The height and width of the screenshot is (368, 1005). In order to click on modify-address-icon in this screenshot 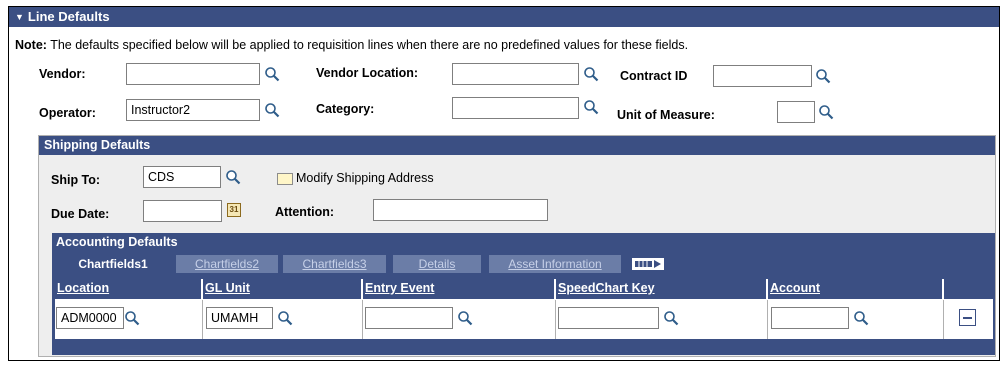, I will do `click(285, 179)`.